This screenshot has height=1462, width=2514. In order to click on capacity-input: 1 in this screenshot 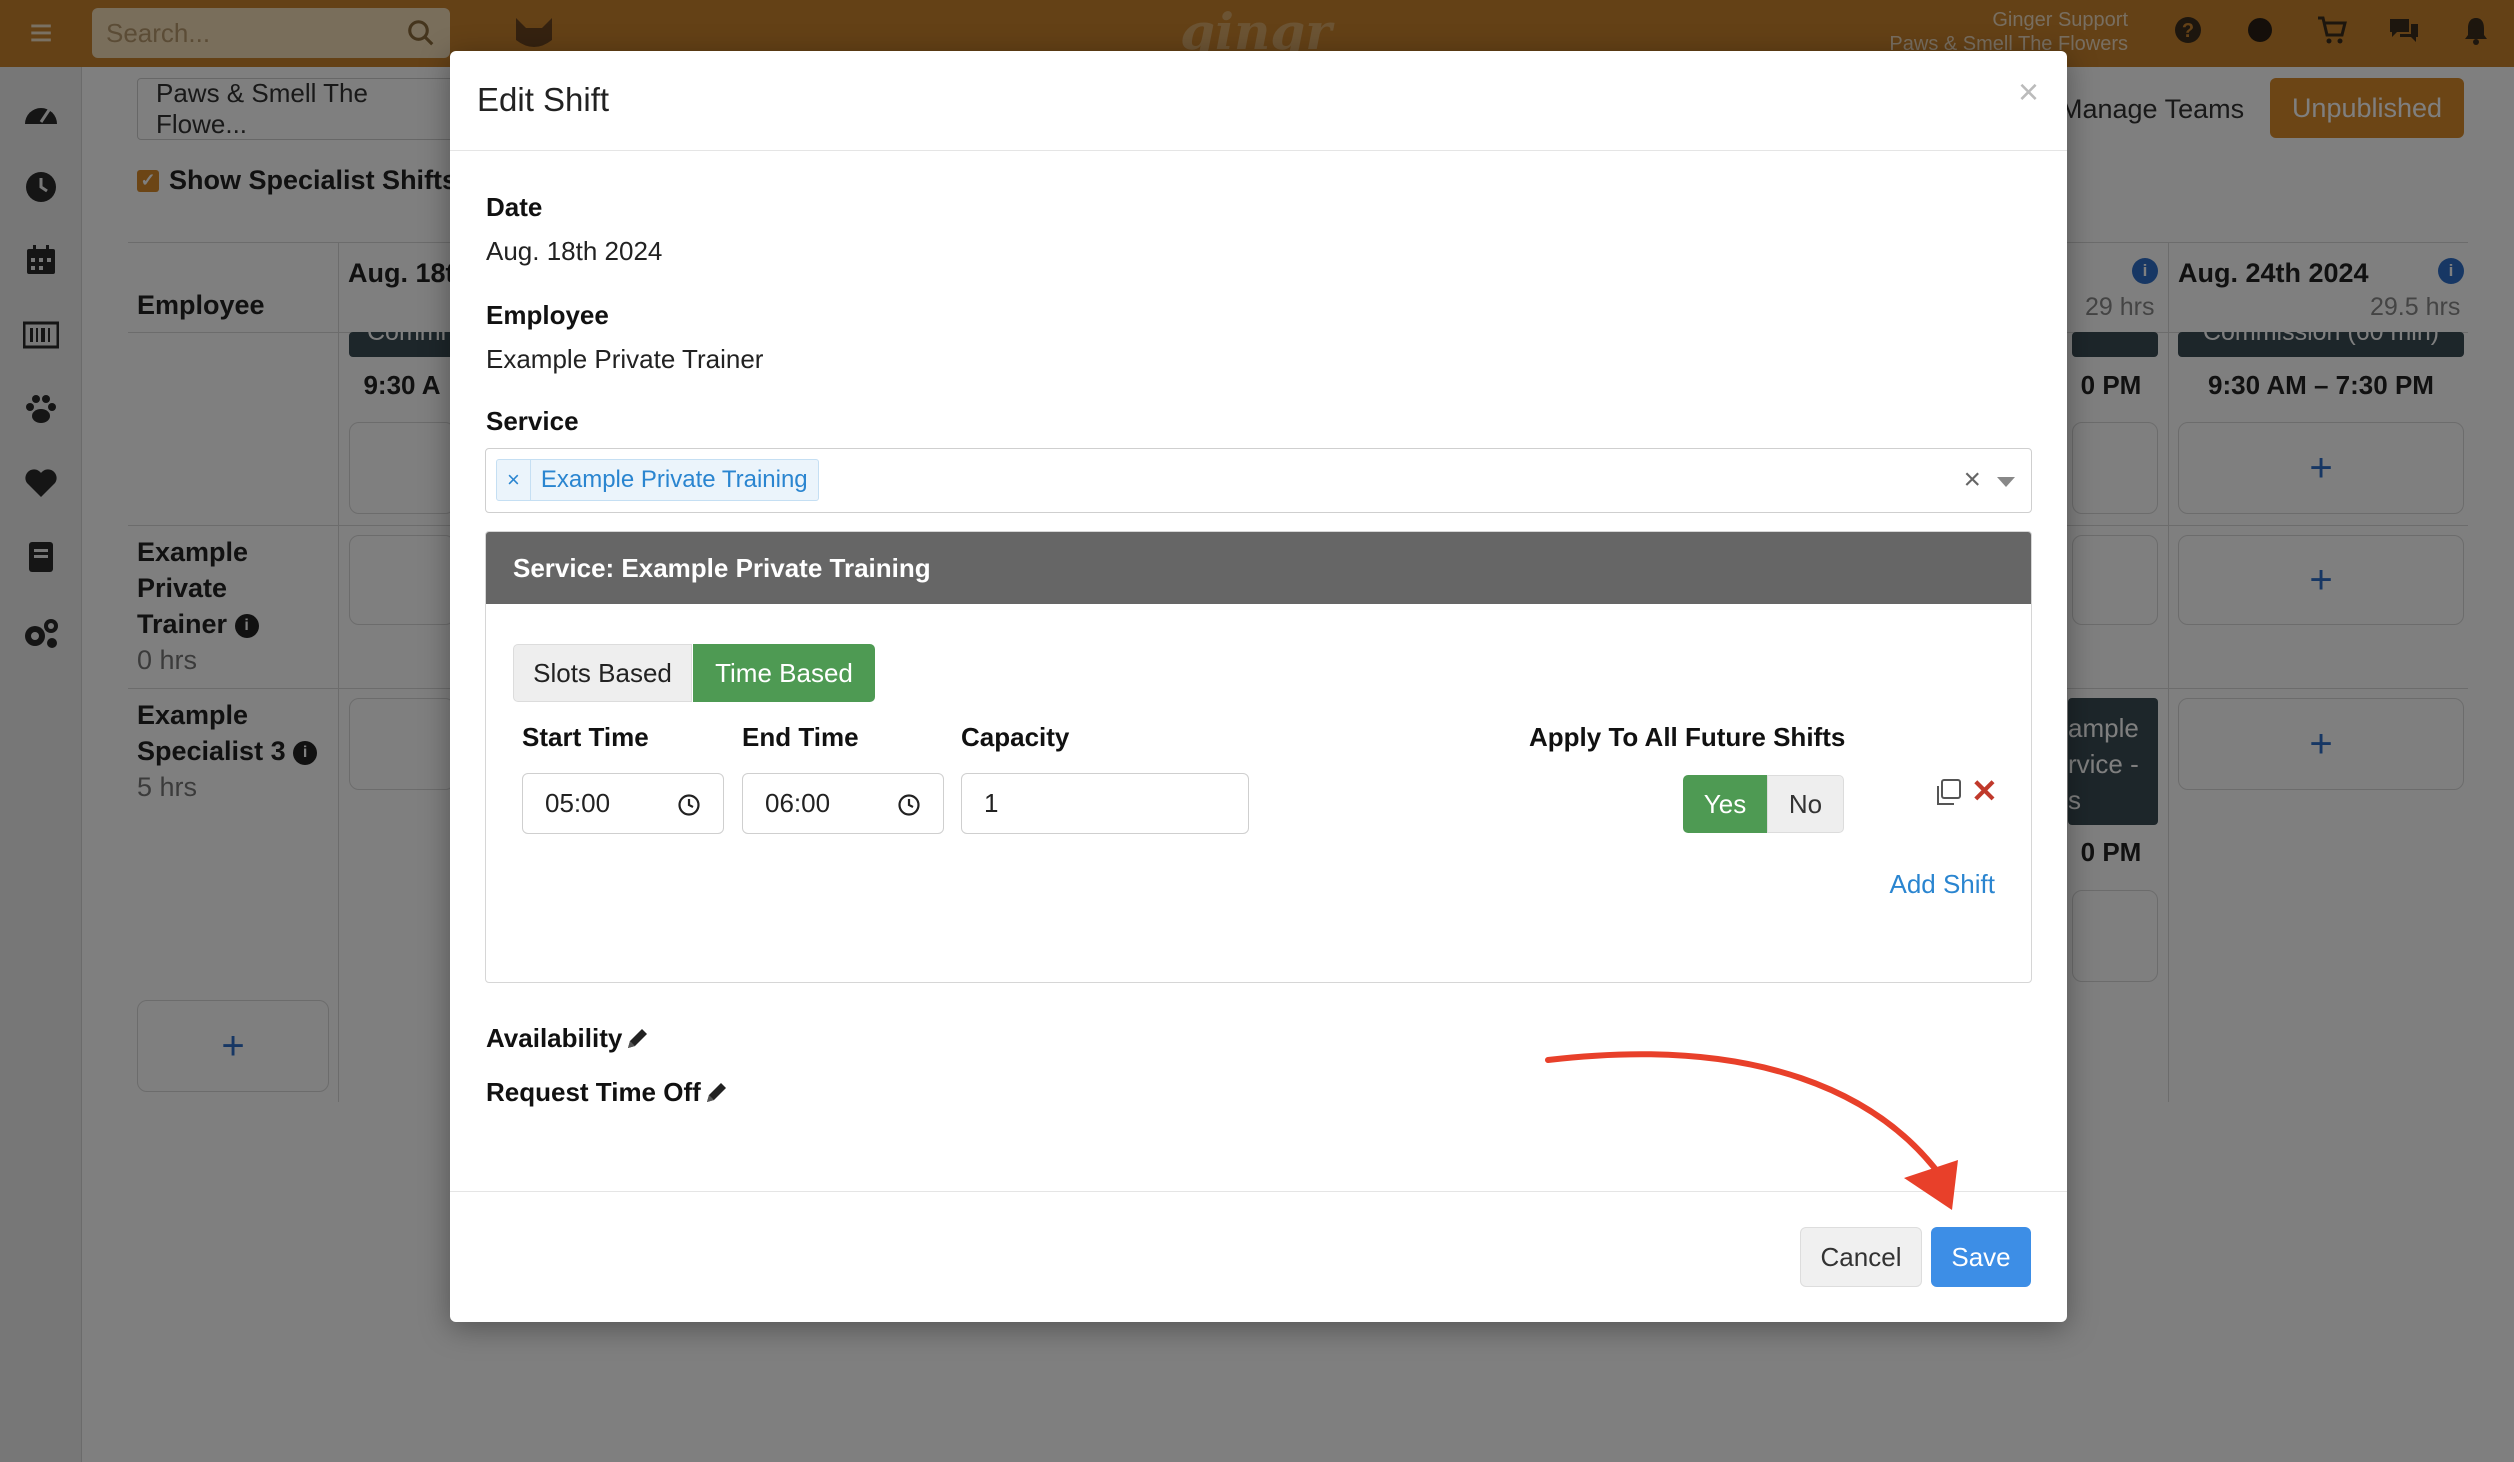, I will do `click(1105, 803)`.